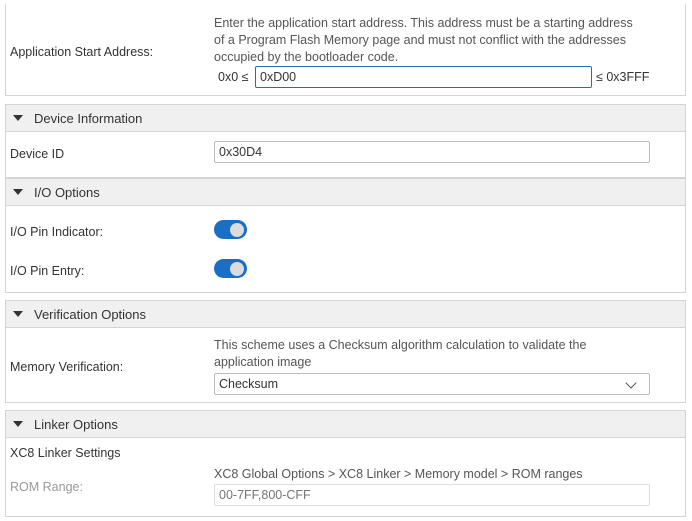  Describe the element at coordinates (631, 383) in the screenshot. I see `chevron-down-icon` at that location.